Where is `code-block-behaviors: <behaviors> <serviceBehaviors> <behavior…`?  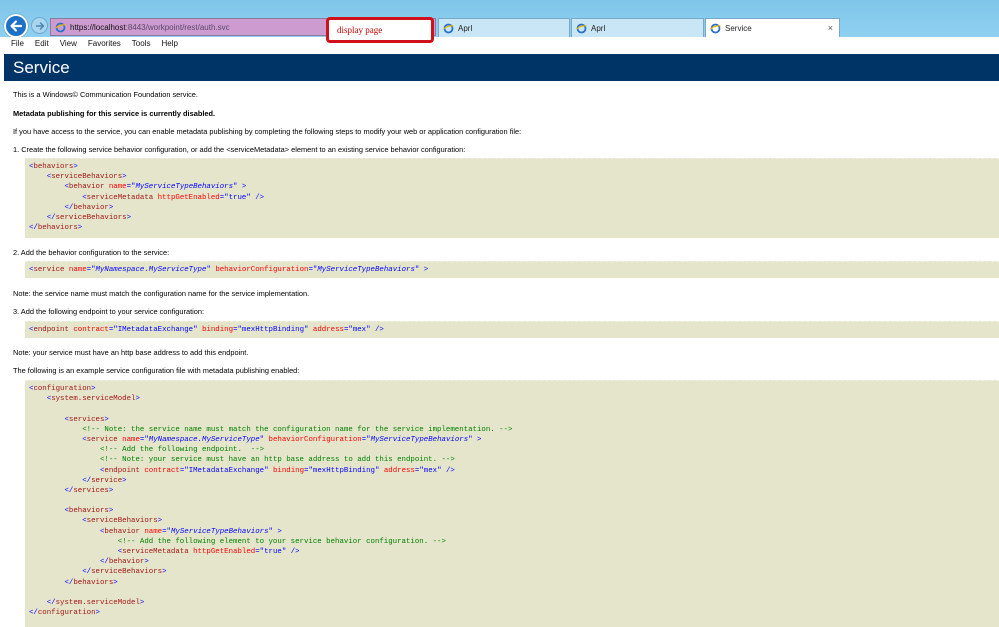
code-block-behaviors: <behaviors> <serviceBehaviors> <behavior… is located at coordinates (512, 198).